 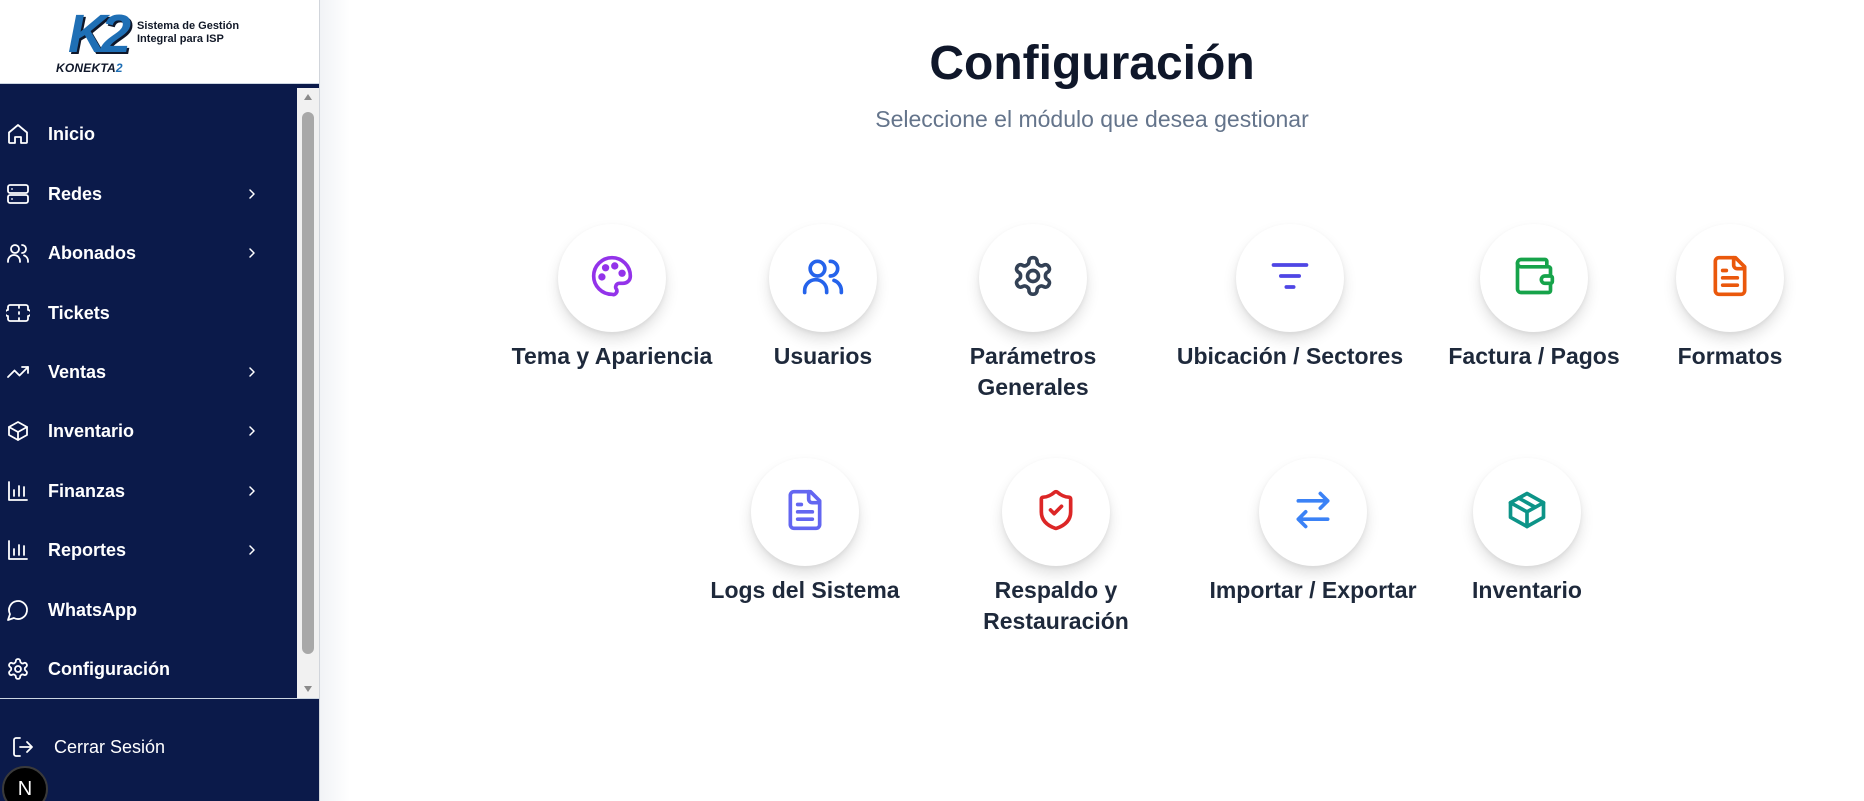 I want to click on ticket-icon, so click(x=18, y=313).